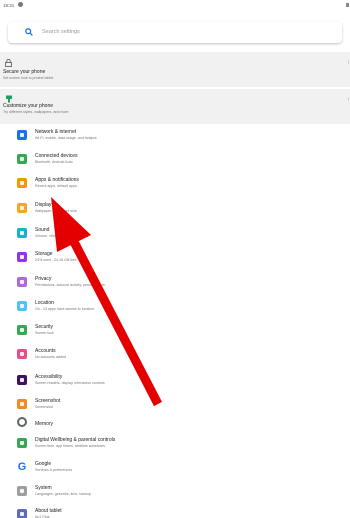  Describe the element at coordinates (43, 279) in the screenshot. I see `settings-item-title: Privacy` at that location.